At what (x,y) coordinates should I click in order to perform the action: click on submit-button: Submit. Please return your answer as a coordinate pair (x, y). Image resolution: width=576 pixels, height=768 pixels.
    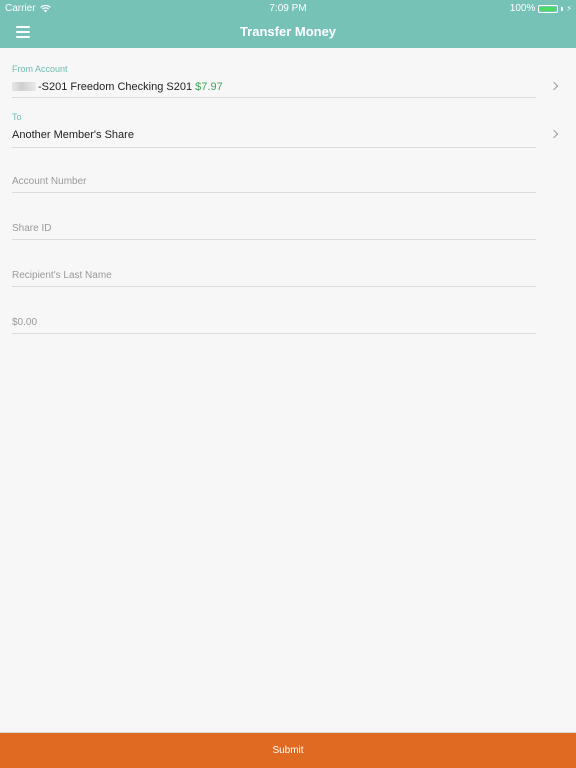
    Looking at the image, I should click on (288, 750).